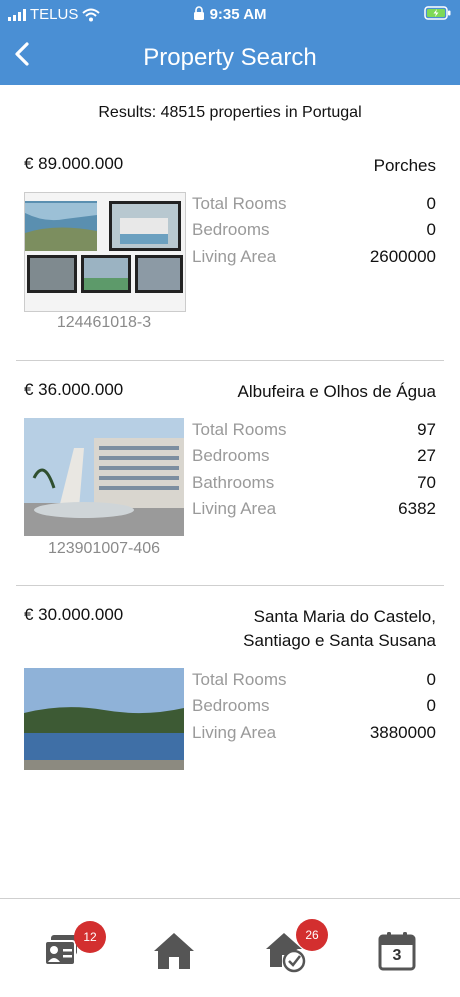 Image resolution: width=460 pixels, height=997 pixels. Describe the element at coordinates (417, 508) in the screenshot. I see `spec-value: 6382` at that location.